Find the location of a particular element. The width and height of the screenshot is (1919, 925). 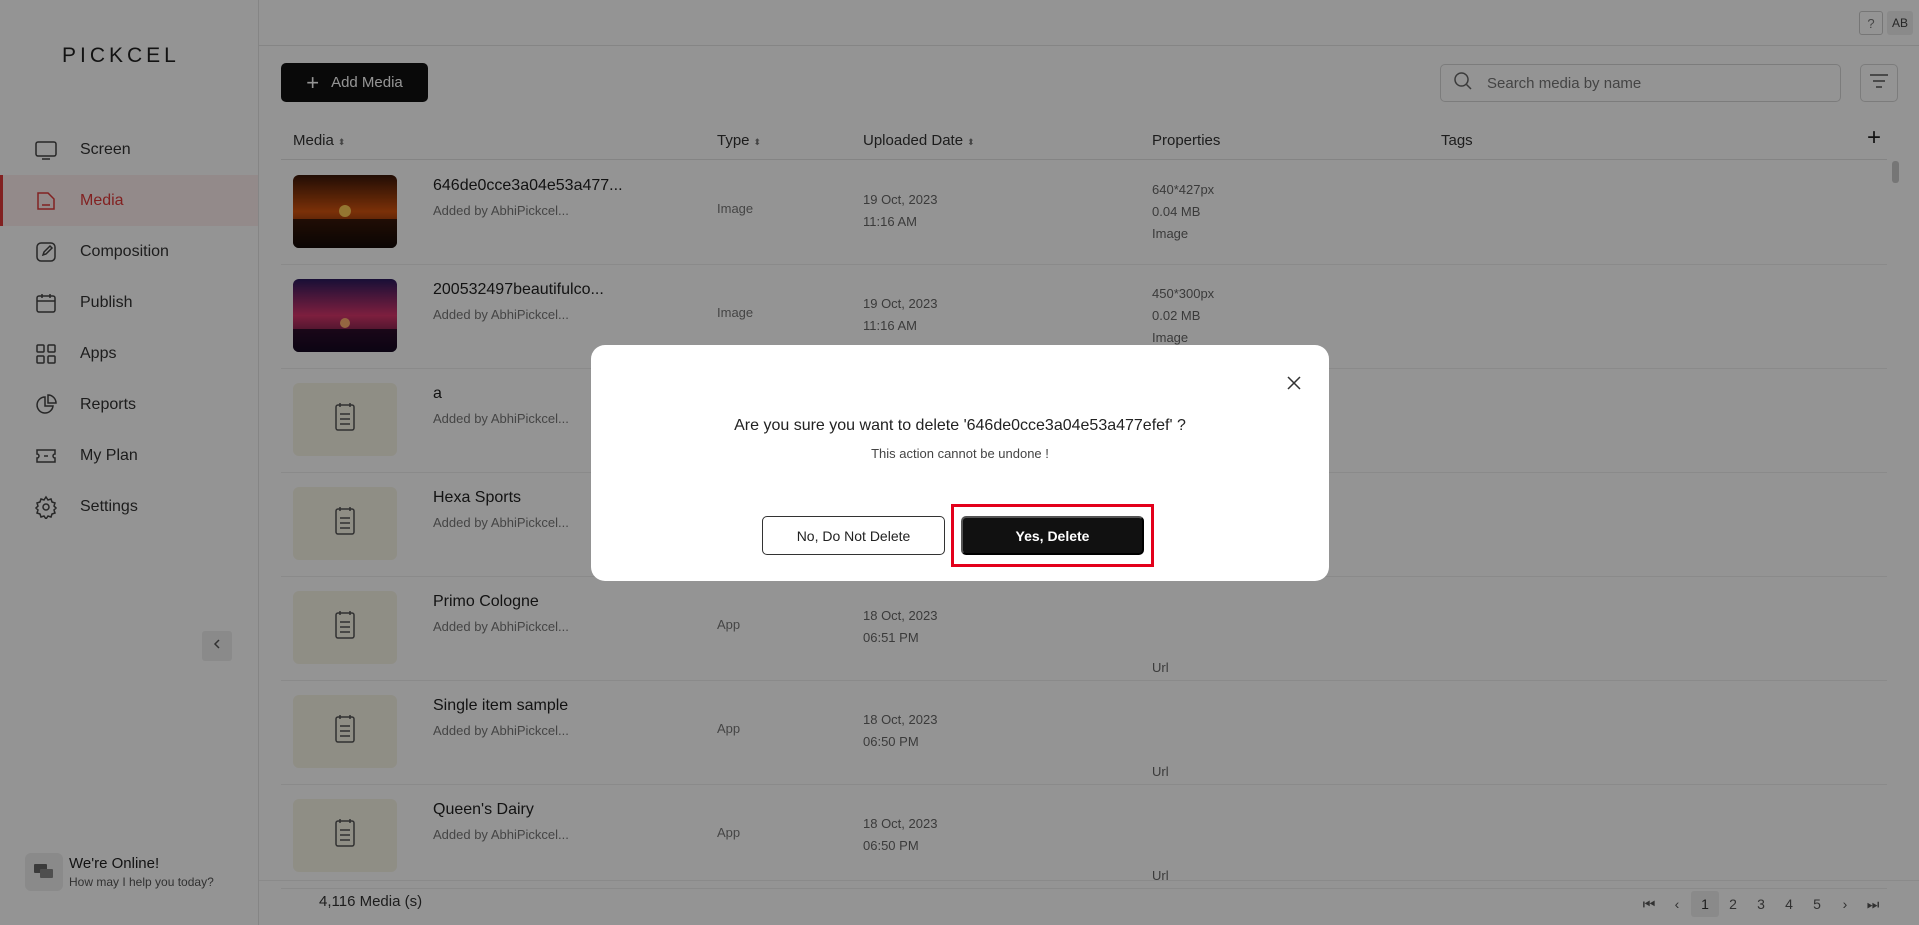

close-icon is located at coordinates (1294, 383).